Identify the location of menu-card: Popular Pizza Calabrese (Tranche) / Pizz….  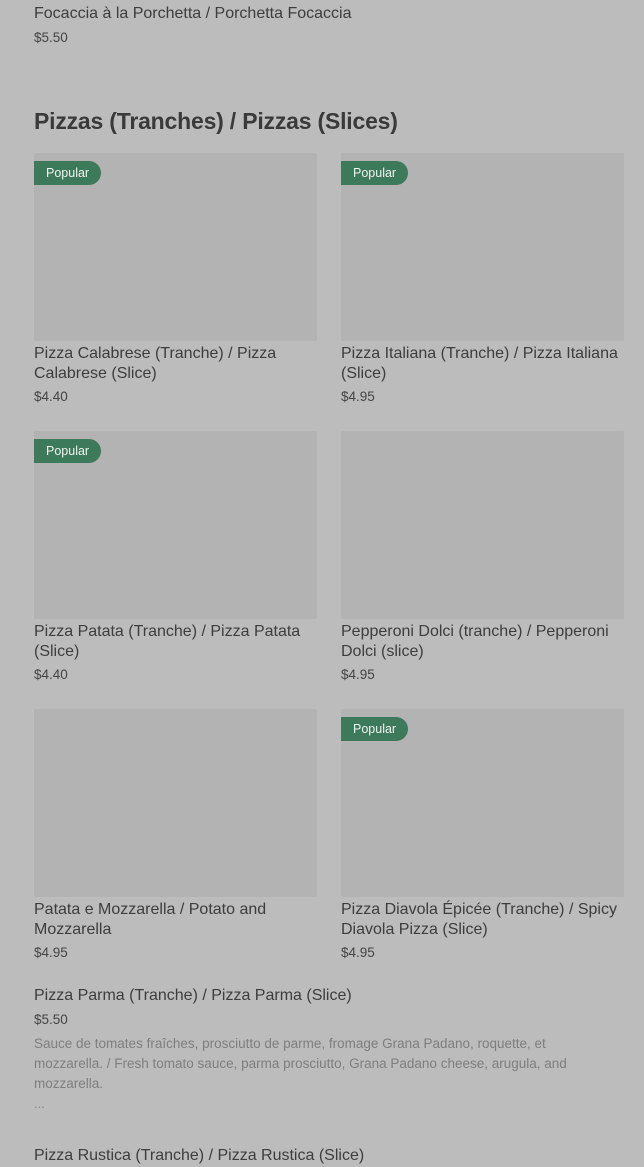
(175, 283).